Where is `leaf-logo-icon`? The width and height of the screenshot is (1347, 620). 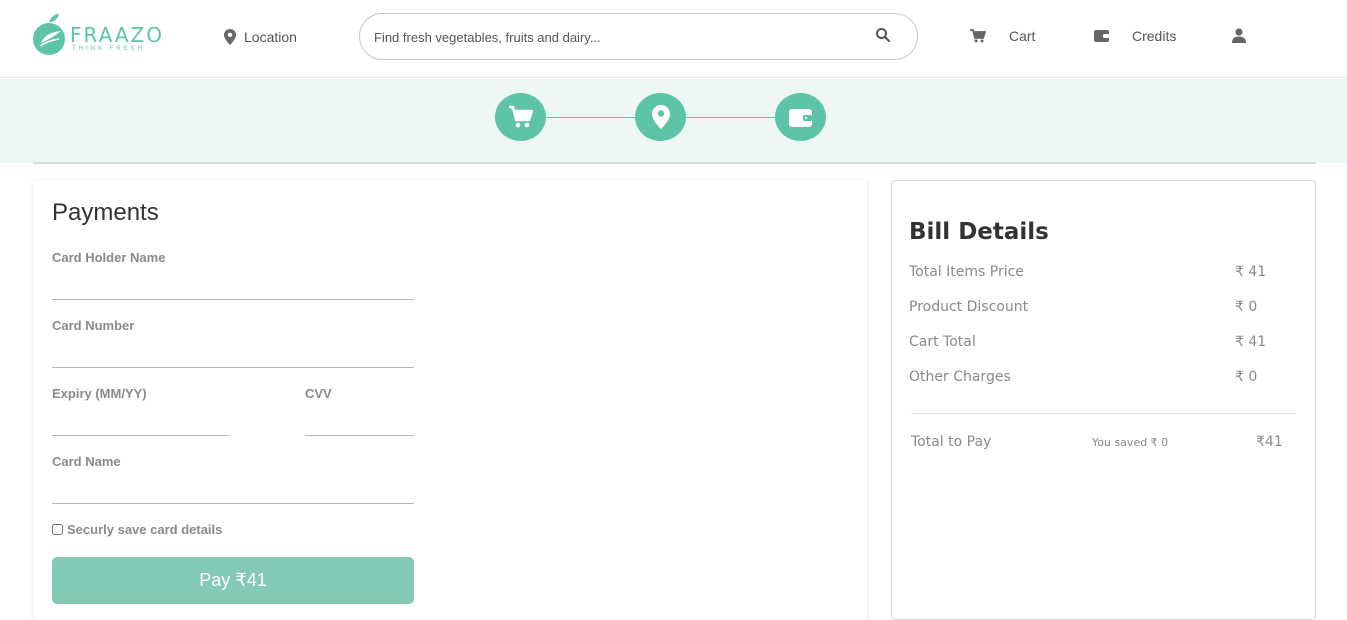 leaf-logo-icon is located at coordinates (49, 34).